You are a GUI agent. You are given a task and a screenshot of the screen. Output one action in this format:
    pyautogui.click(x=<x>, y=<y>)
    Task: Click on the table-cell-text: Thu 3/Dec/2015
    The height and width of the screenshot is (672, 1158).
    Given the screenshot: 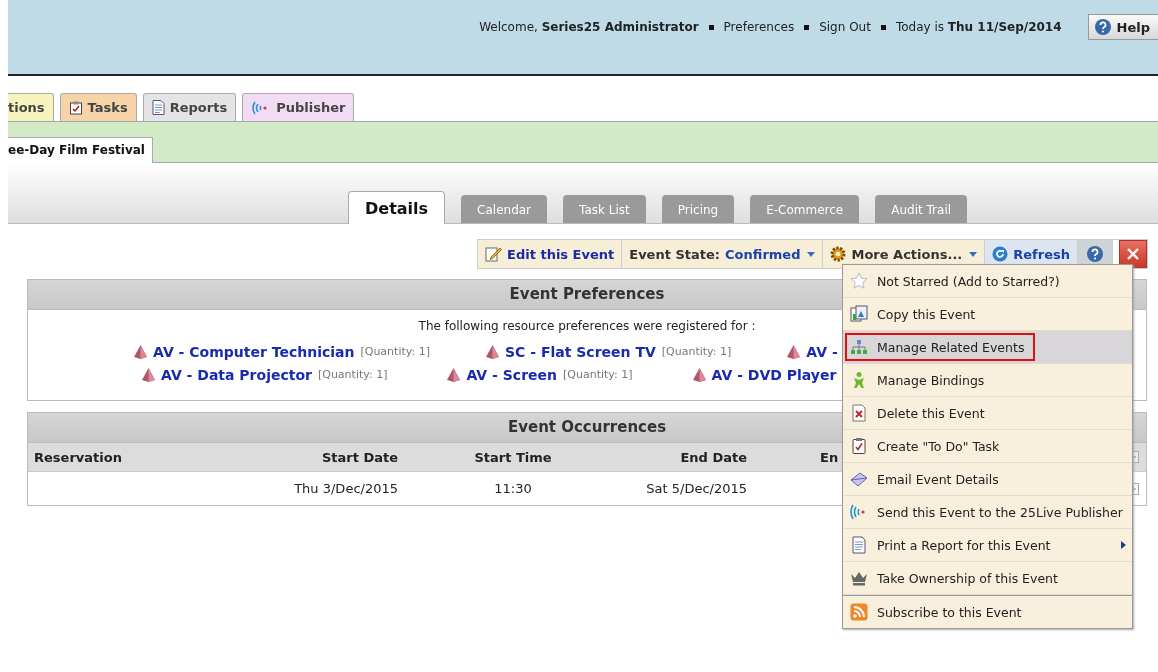 What is the action you would take?
    pyautogui.click(x=346, y=488)
    